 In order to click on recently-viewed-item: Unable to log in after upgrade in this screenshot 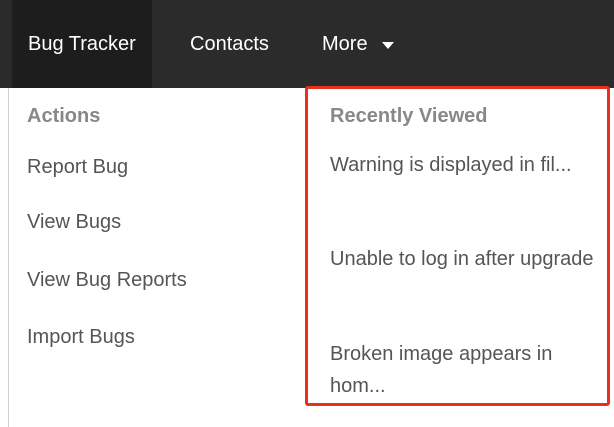, I will do `click(462, 259)`.